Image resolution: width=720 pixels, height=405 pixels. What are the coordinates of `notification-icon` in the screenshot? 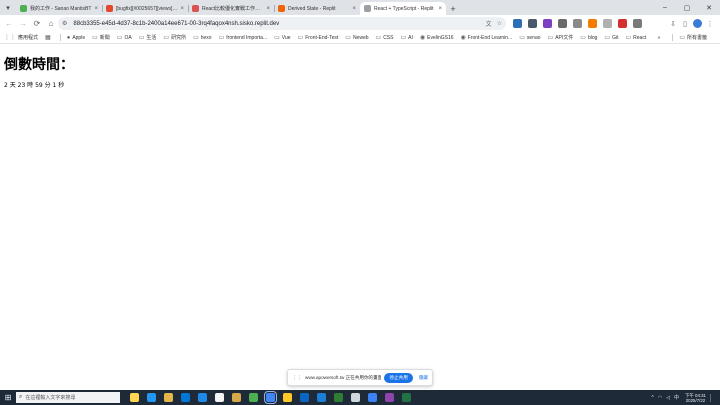 It's located at (713, 397).